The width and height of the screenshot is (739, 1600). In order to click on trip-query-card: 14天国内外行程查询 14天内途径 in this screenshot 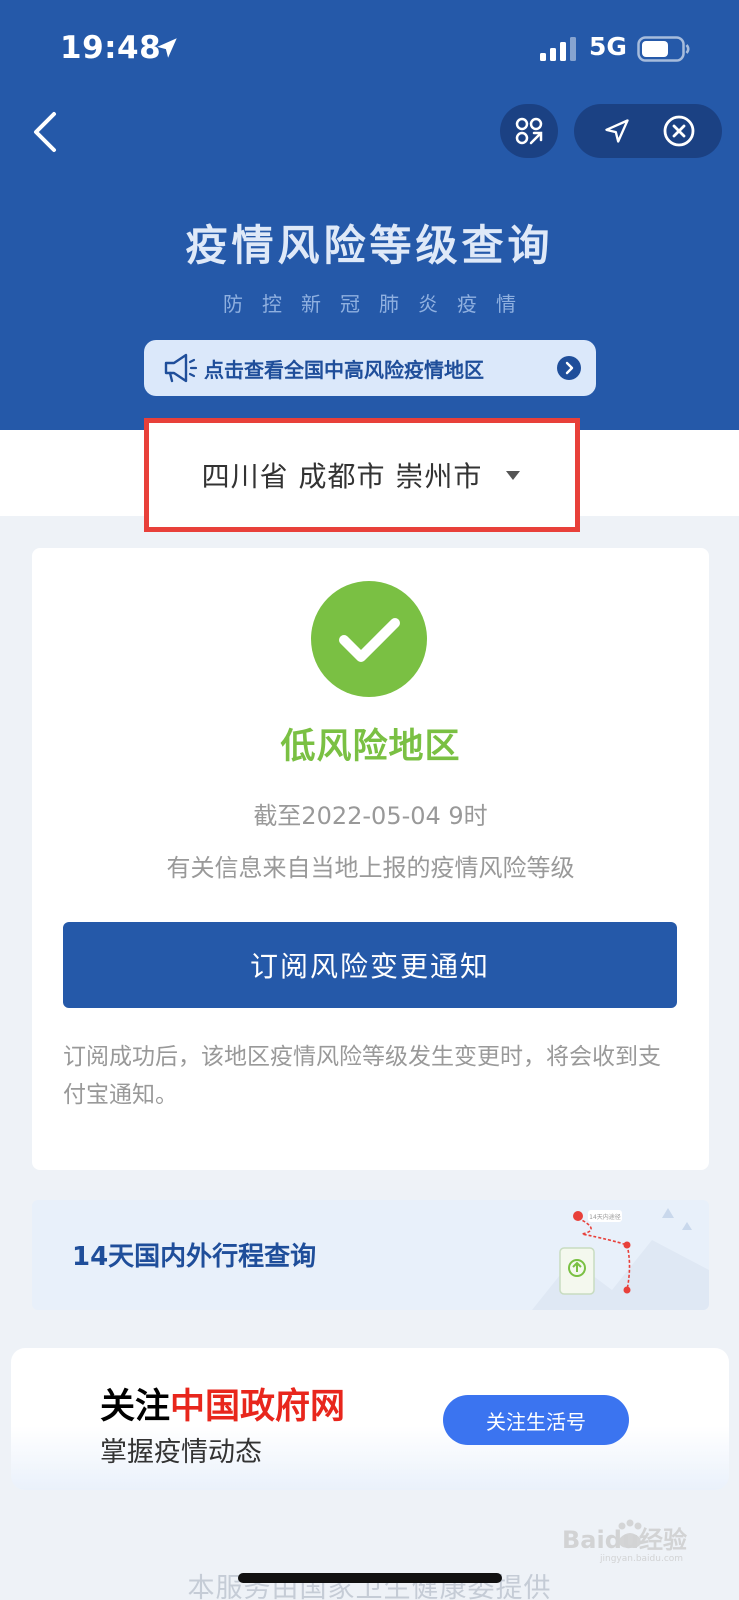, I will do `click(370, 1255)`.